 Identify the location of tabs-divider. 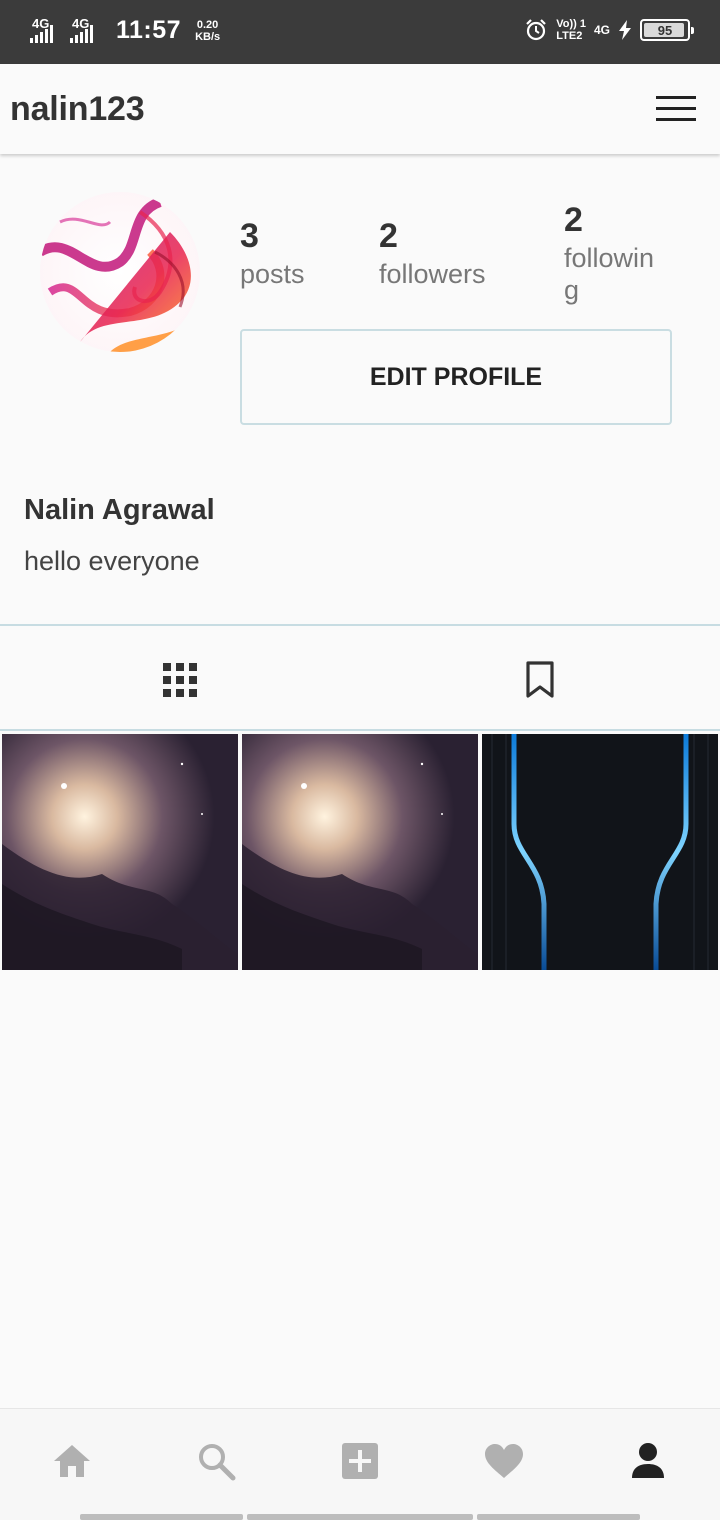
(360, 730).